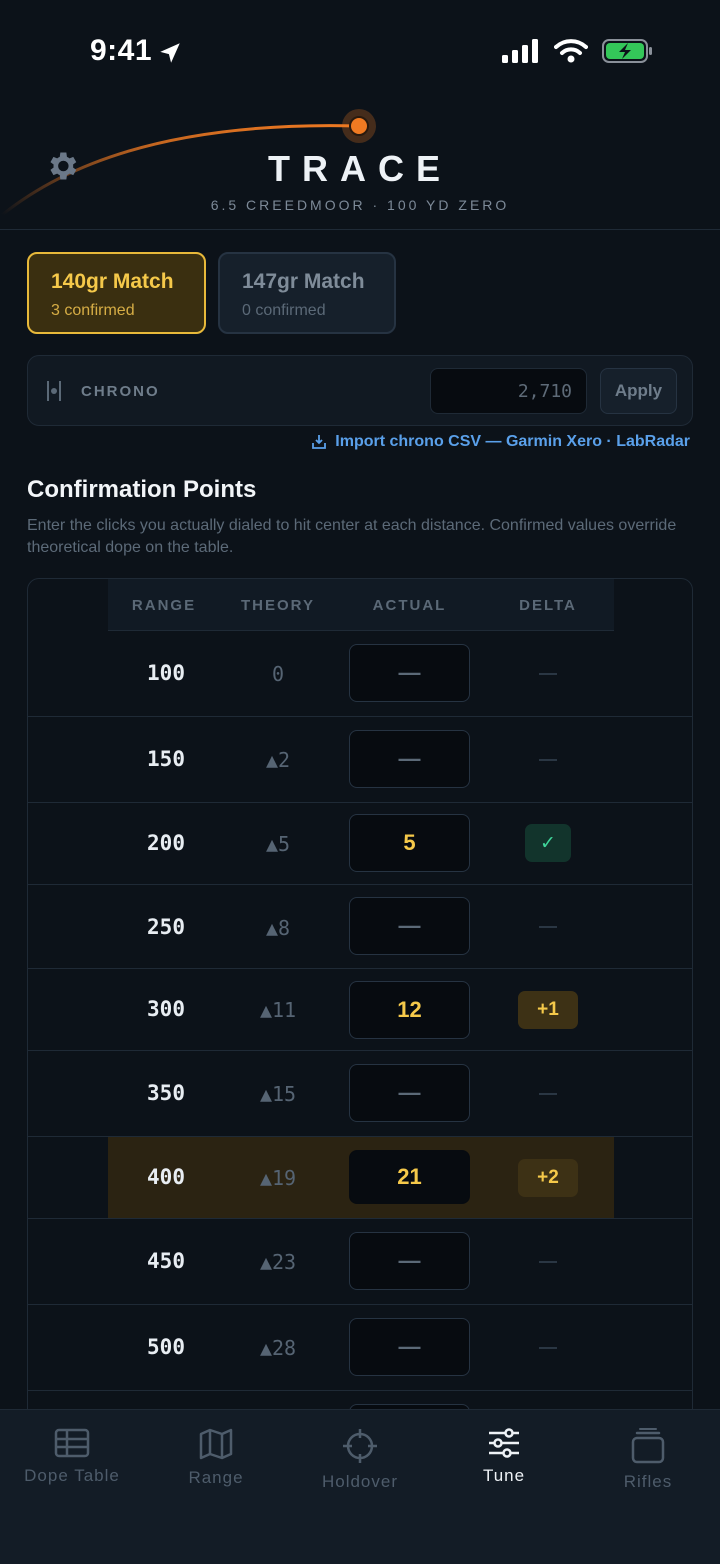 Image resolution: width=720 pixels, height=1564 pixels. I want to click on tab-label: Dope Table, so click(72, 1475).